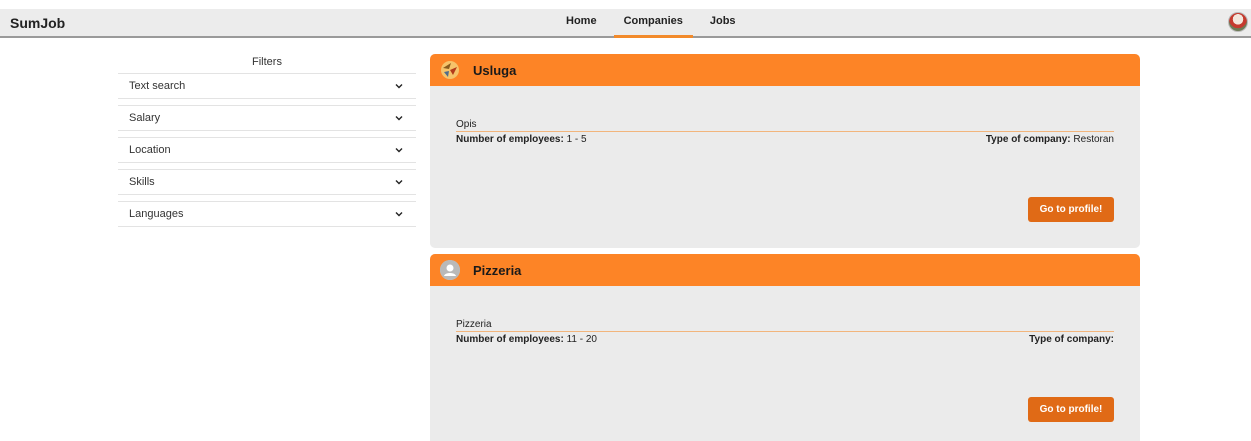 The height and width of the screenshot is (441, 1251). What do you see at coordinates (785, 70) in the screenshot?
I see `company-card-header: Usluga` at bounding box center [785, 70].